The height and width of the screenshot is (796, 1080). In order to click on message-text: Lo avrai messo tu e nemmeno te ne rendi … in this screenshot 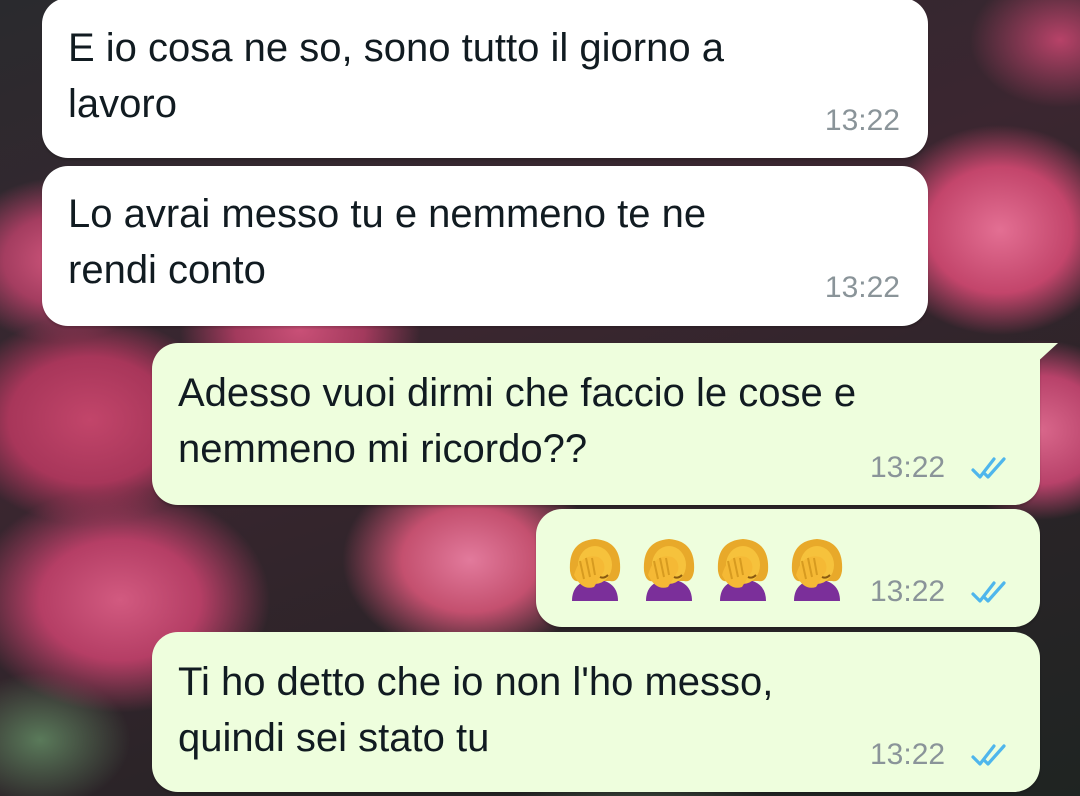, I will do `click(387, 242)`.